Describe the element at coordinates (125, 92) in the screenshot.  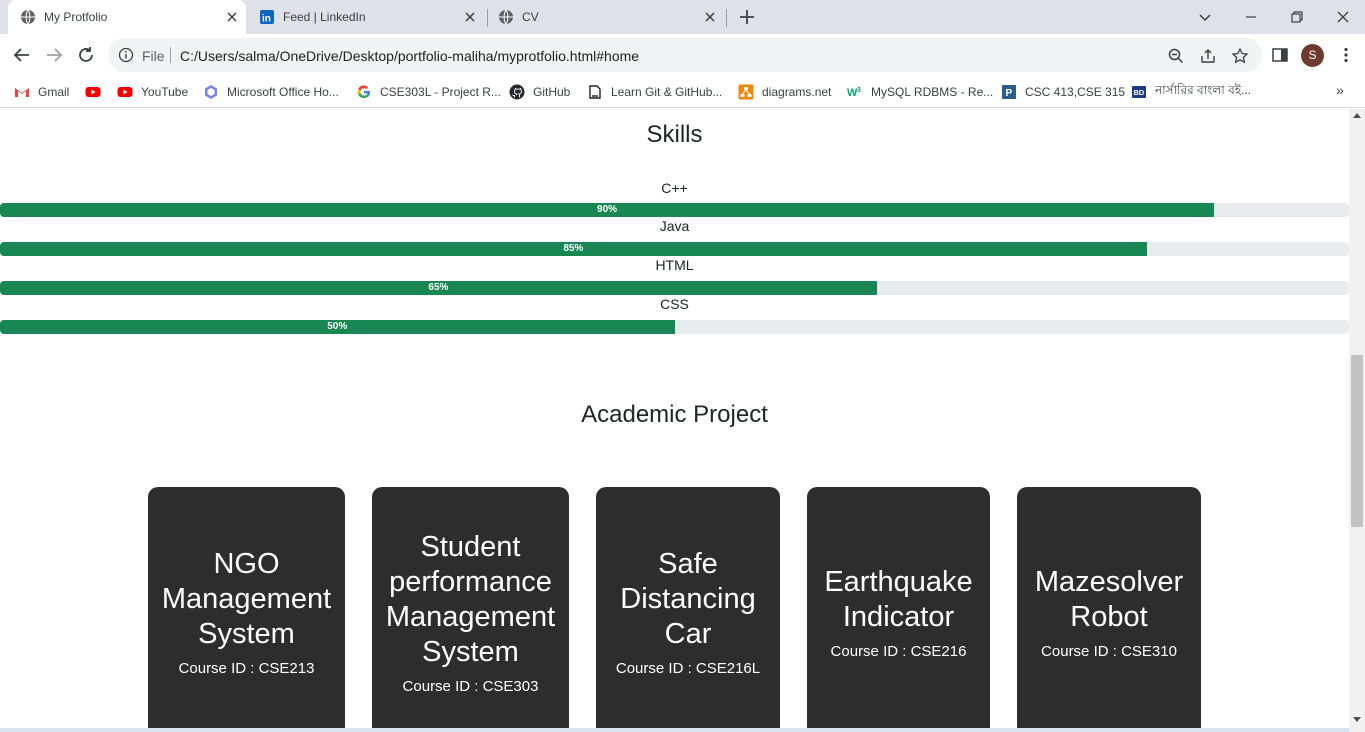
I see `youtube-icon` at that location.